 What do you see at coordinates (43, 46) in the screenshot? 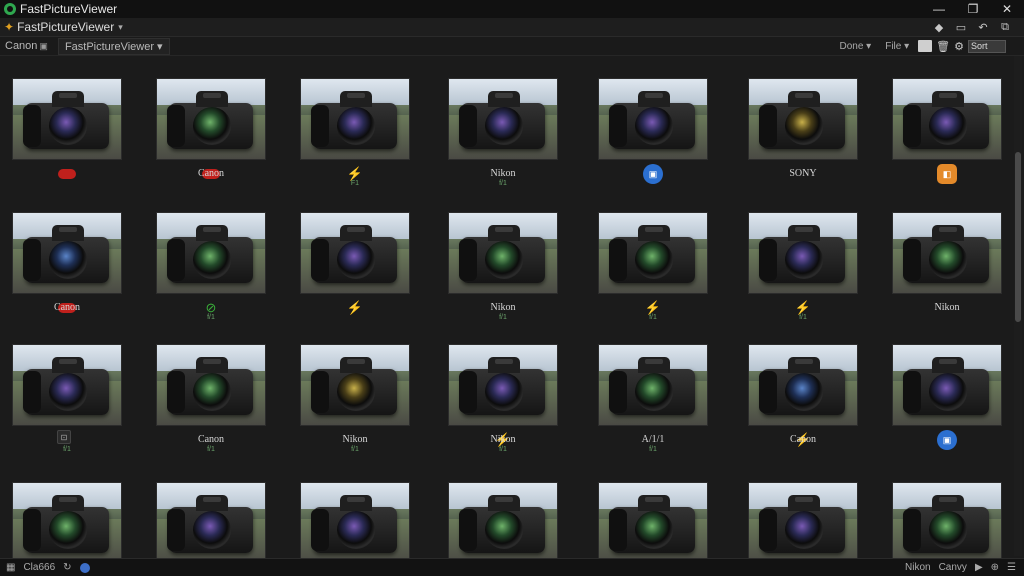
I see `folder-icon: ▣` at bounding box center [43, 46].